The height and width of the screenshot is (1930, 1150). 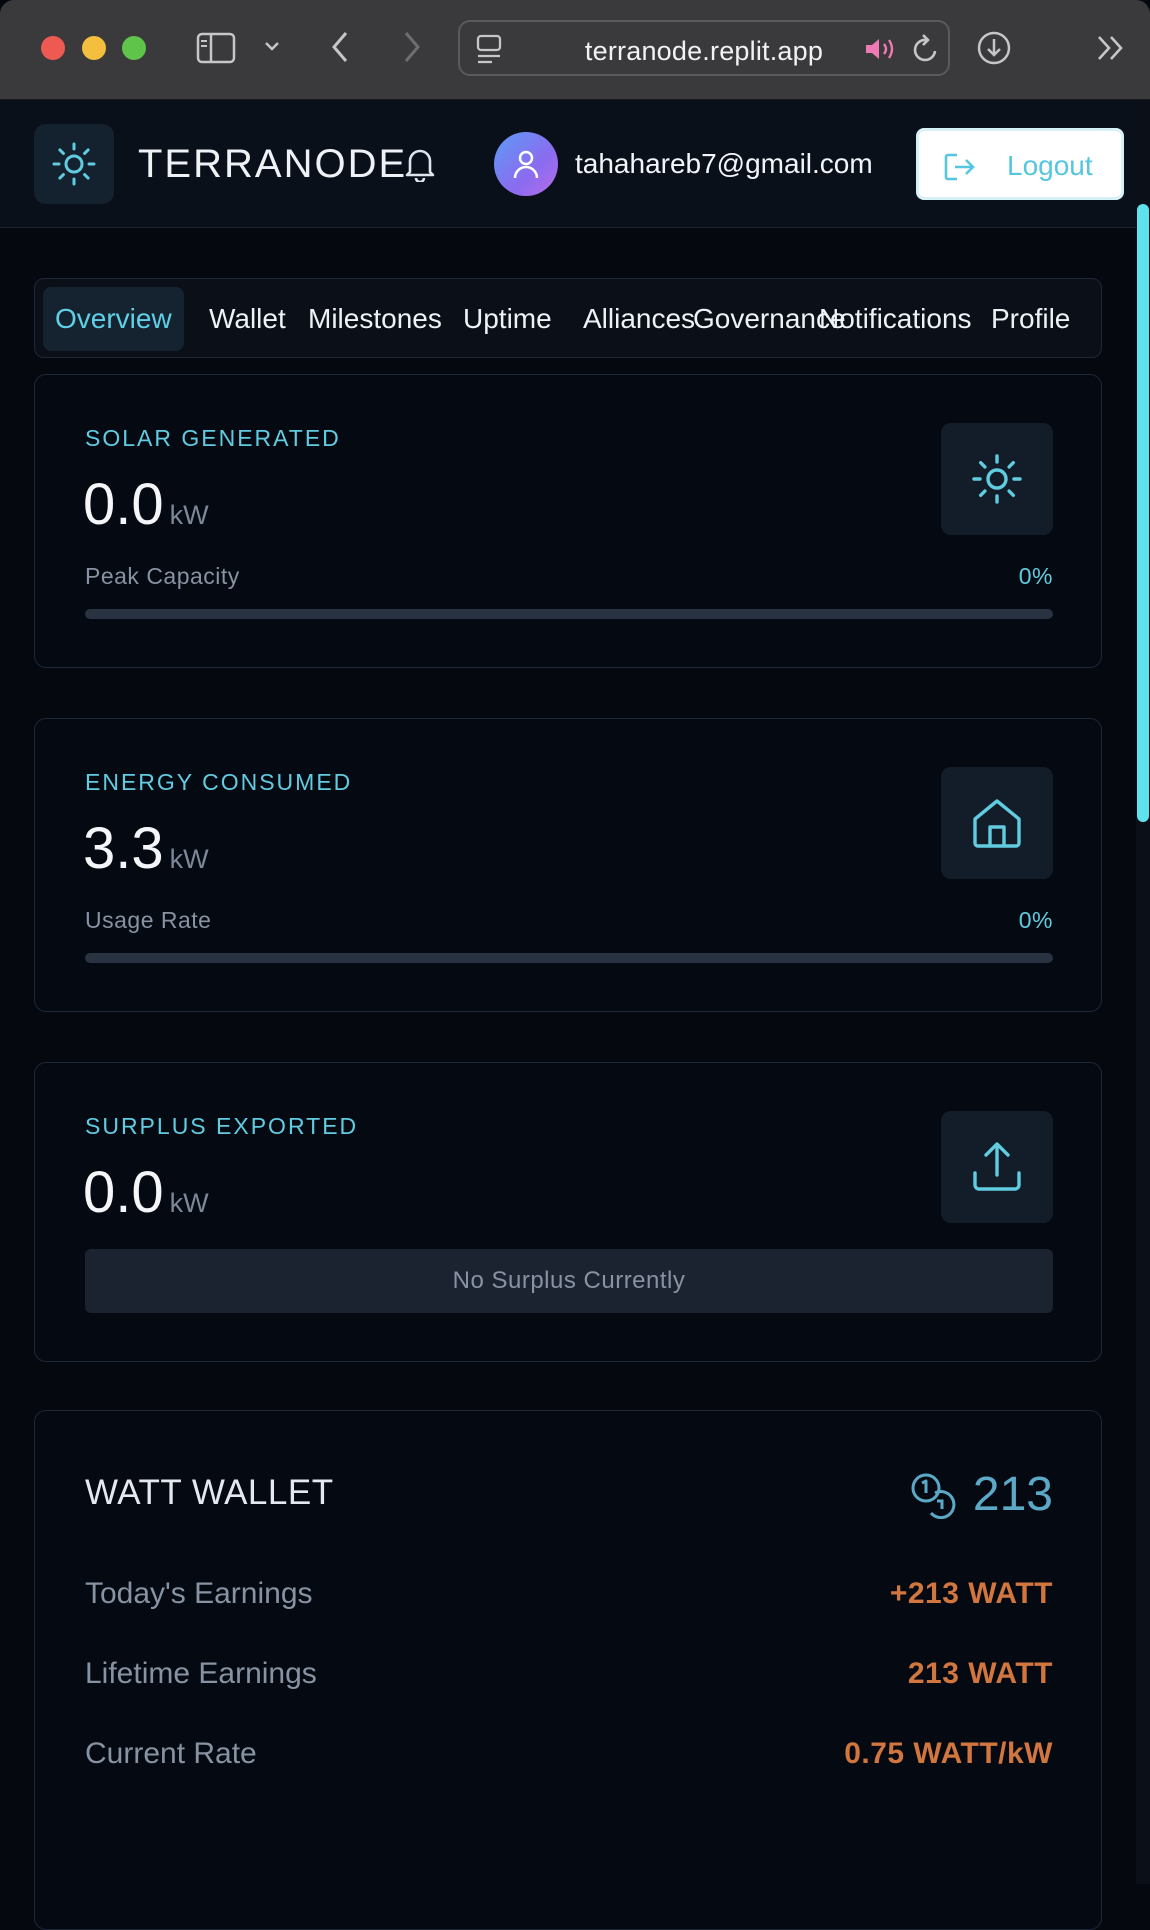 I want to click on home-icon, so click(x=997, y=823).